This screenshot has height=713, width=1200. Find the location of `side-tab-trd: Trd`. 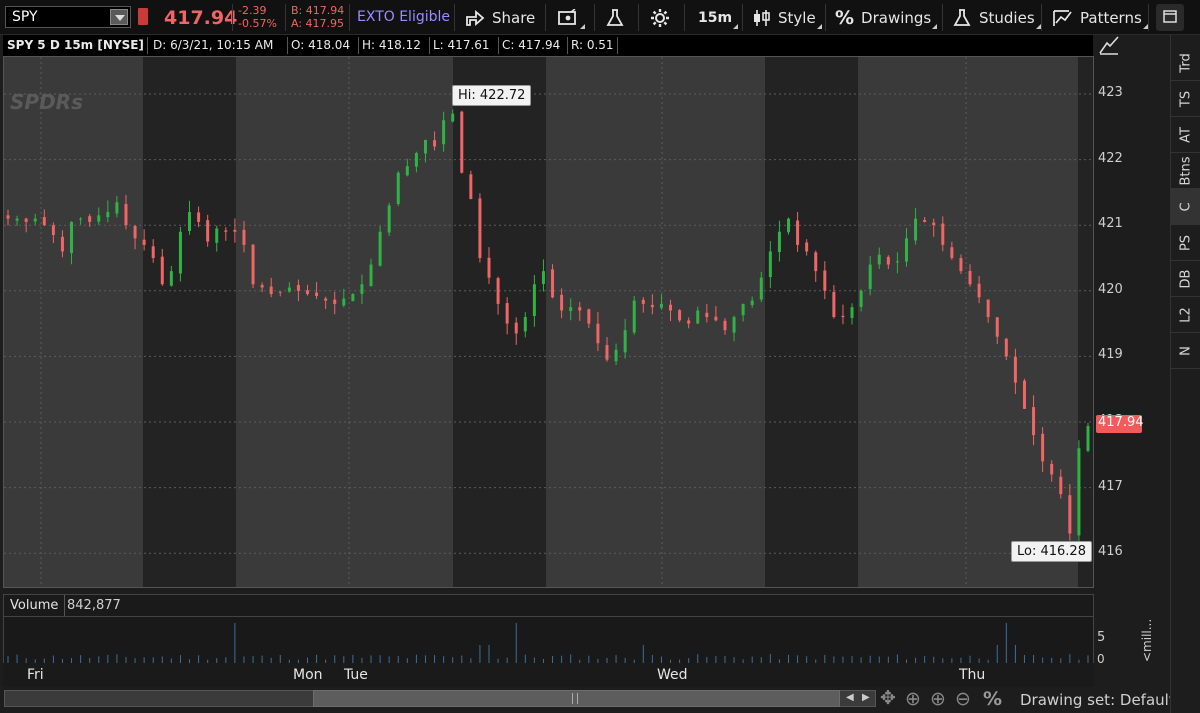

side-tab-trd: Trd is located at coordinates (1185, 63).